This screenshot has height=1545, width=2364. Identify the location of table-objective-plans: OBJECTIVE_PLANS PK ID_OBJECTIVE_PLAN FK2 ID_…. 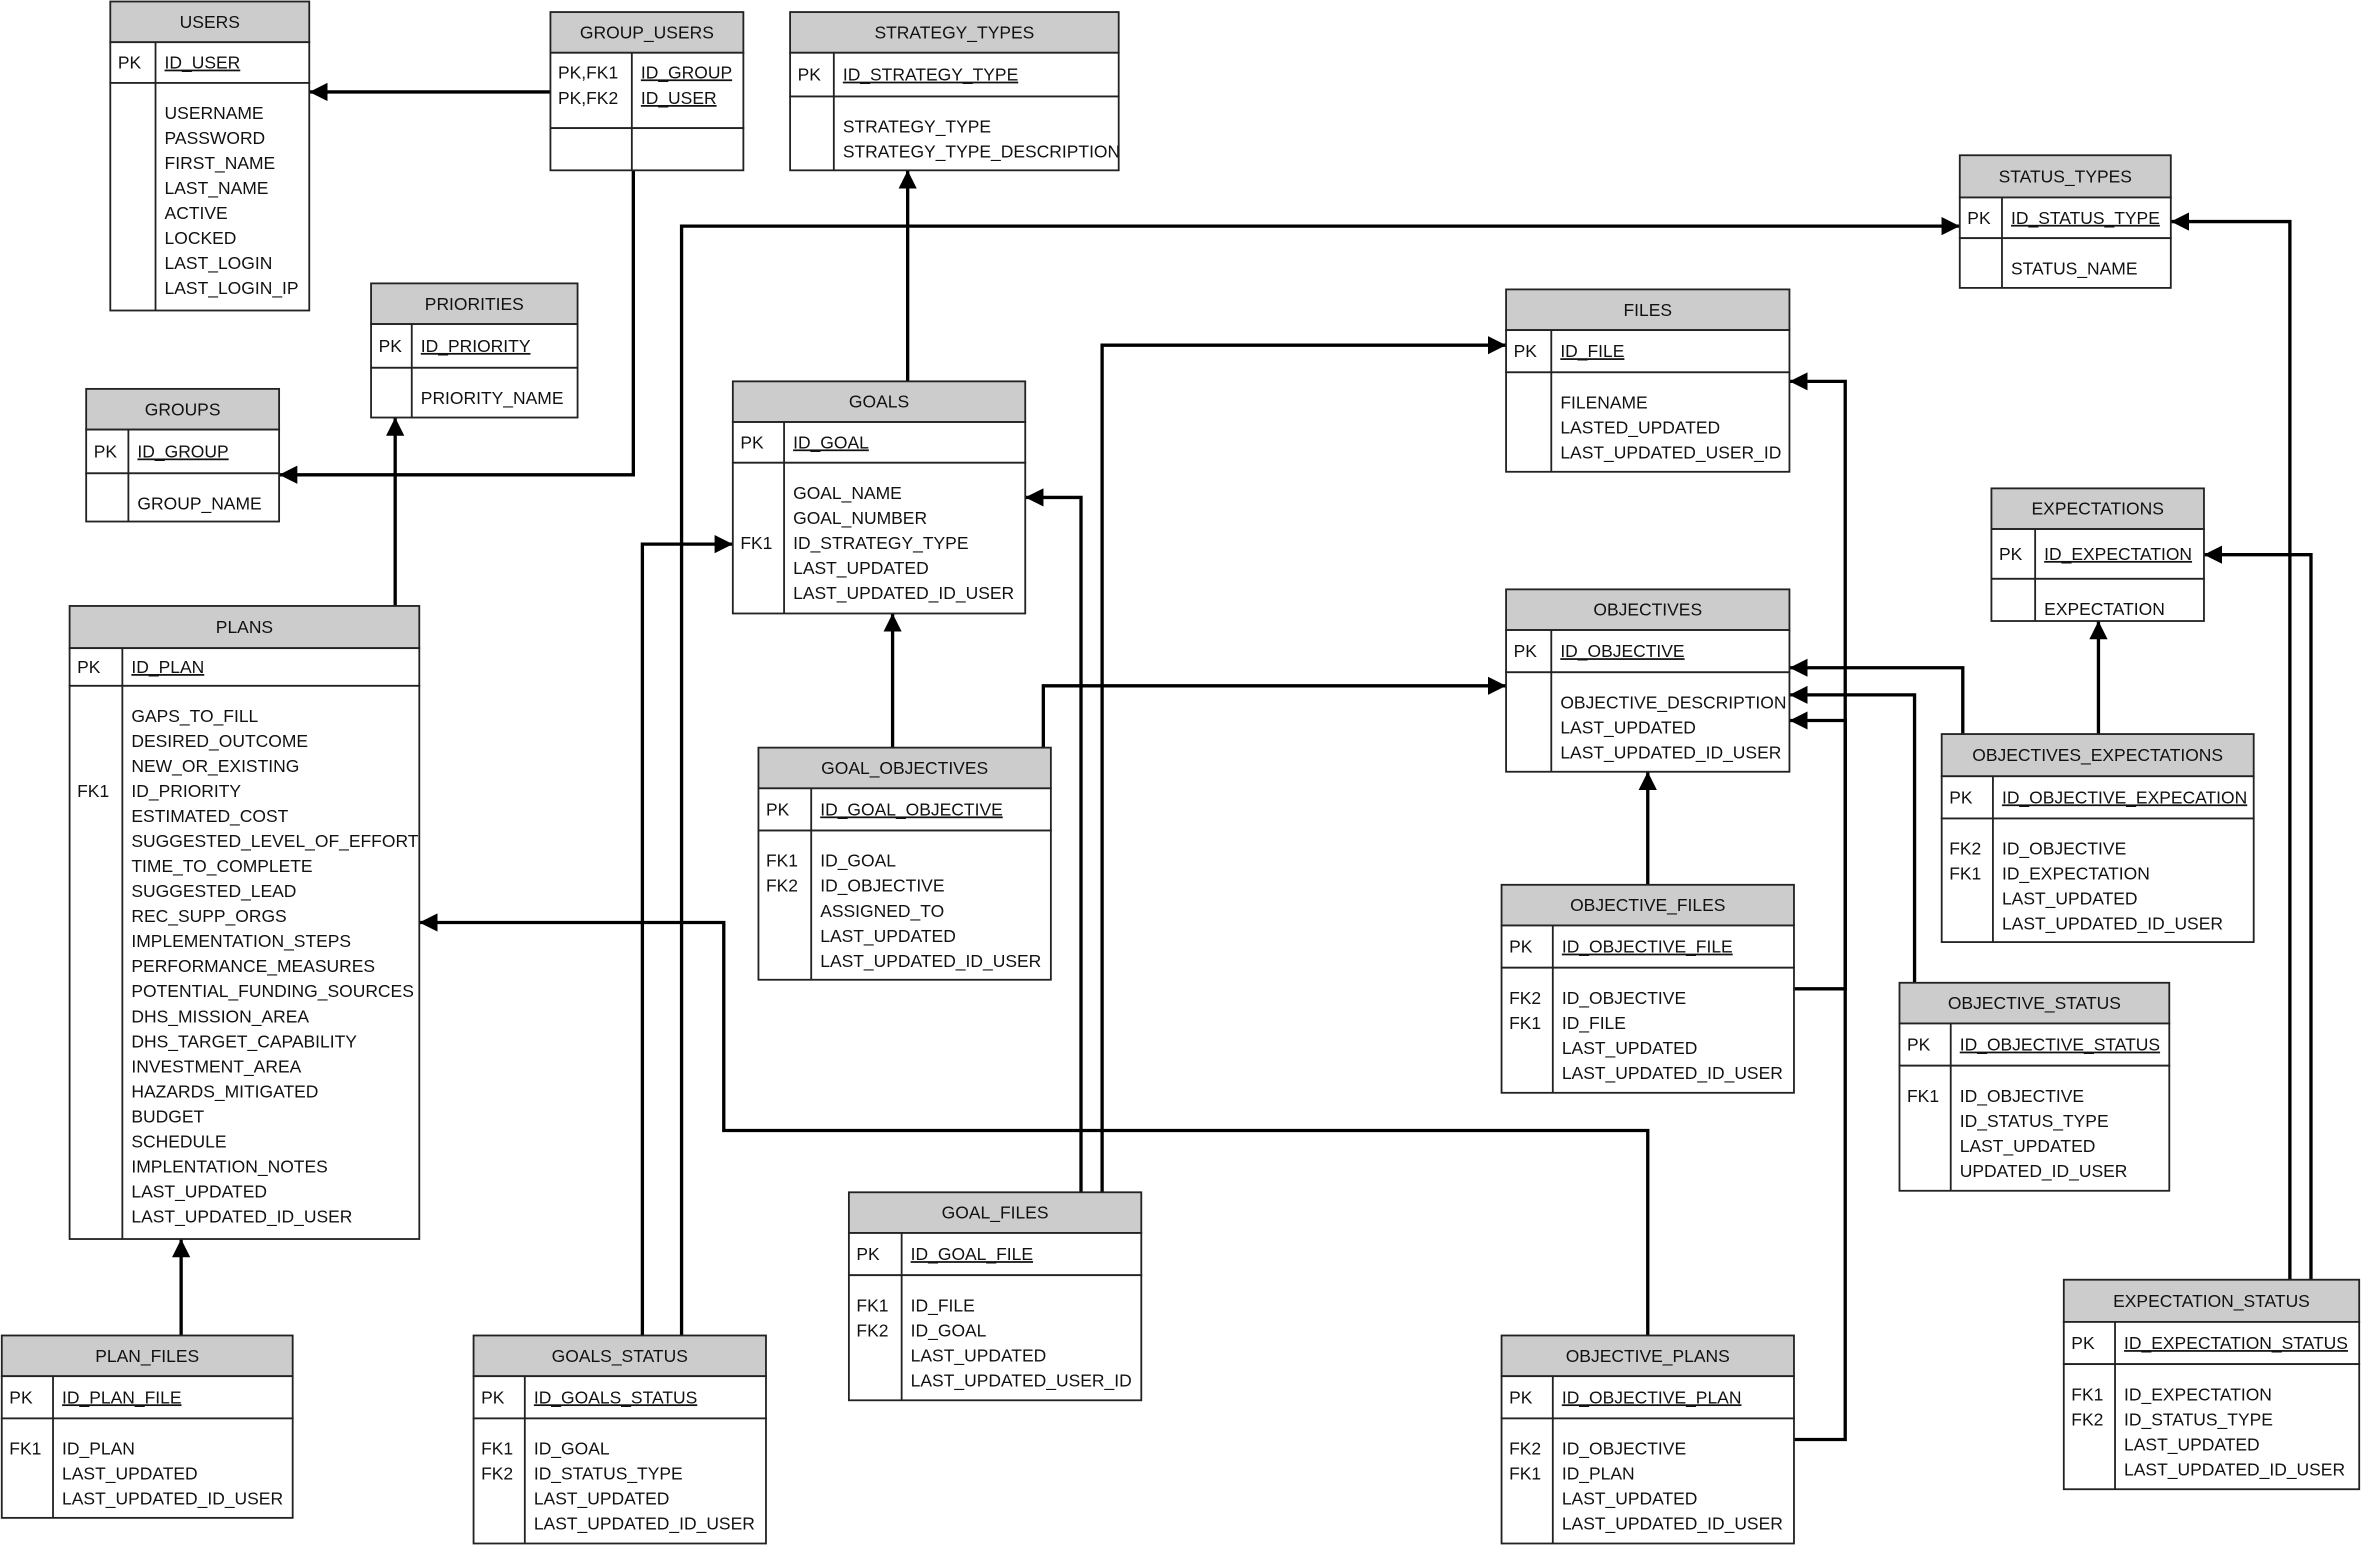
(1647, 1439).